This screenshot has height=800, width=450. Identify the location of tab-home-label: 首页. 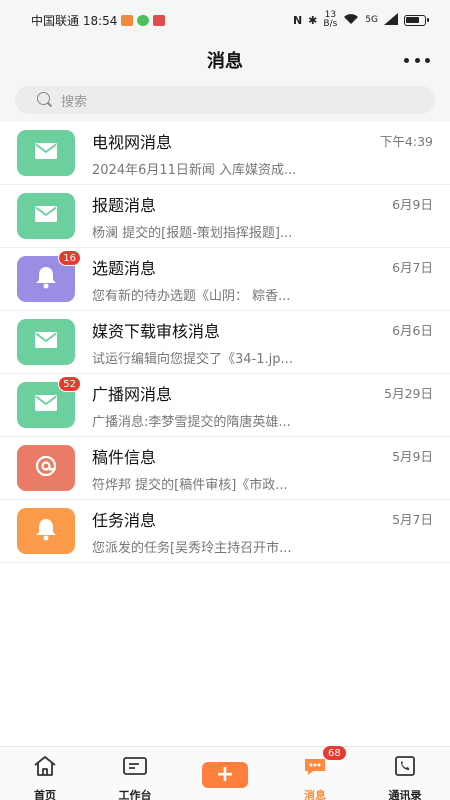
(45, 794).